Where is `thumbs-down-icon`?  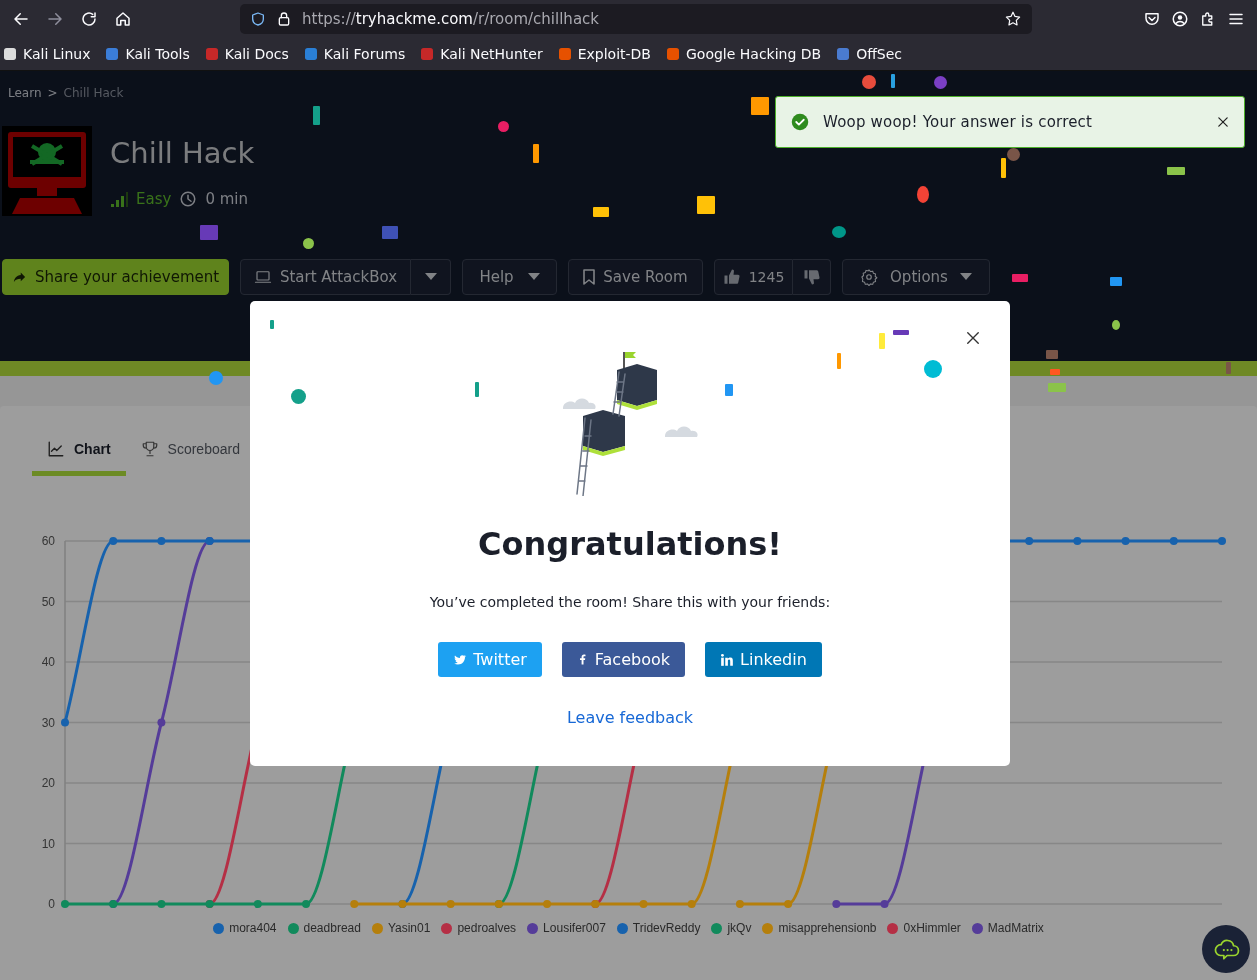 thumbs-down-icon is located at coordinates (811, 277).